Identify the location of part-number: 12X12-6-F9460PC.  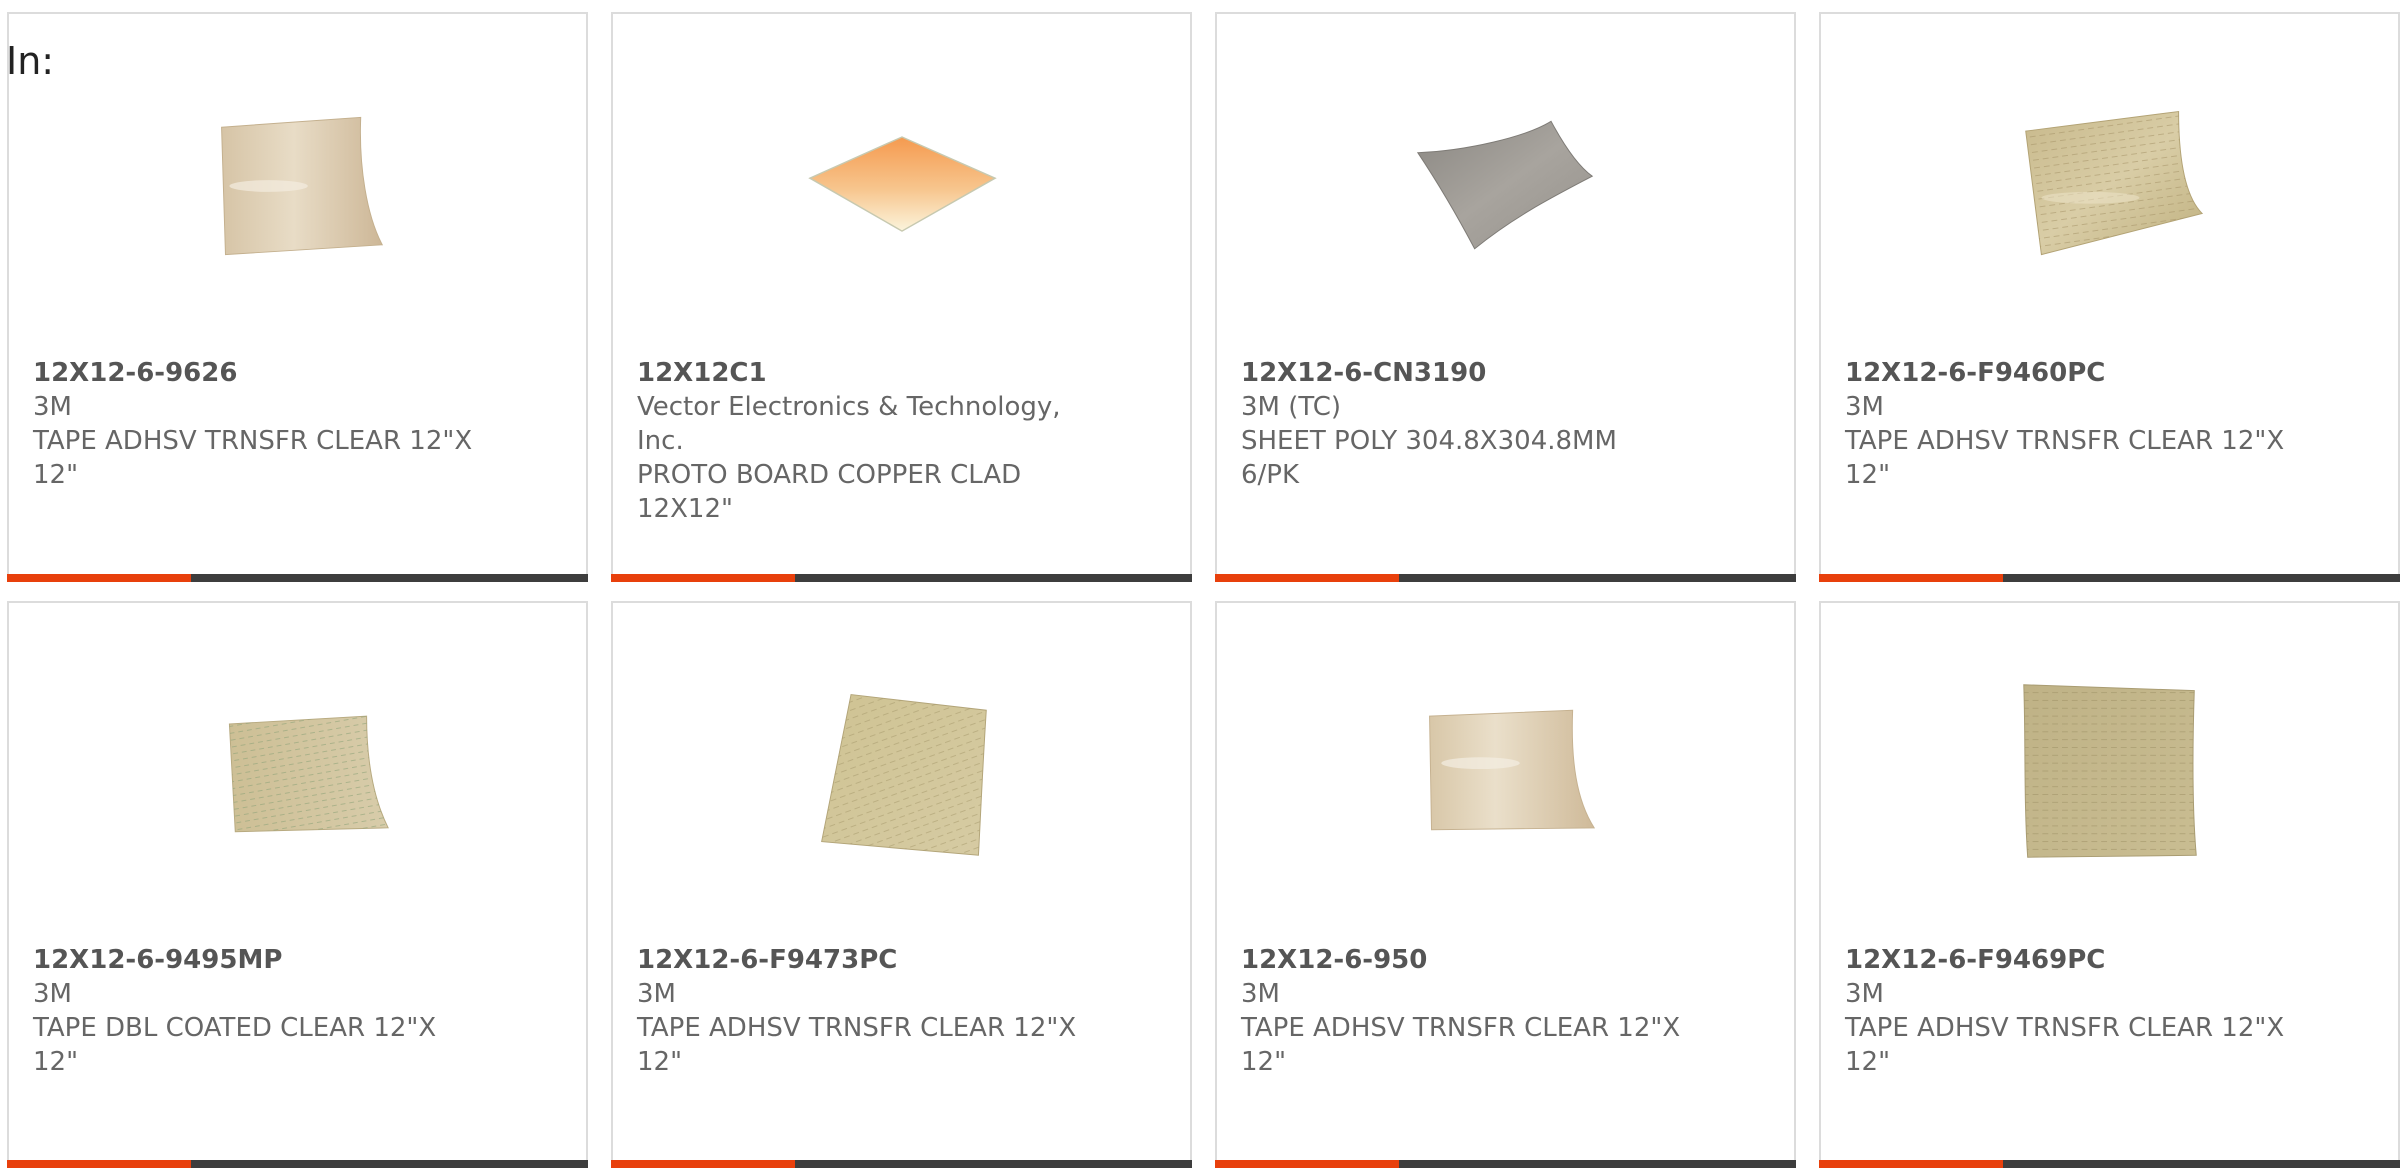
(2065, 373).